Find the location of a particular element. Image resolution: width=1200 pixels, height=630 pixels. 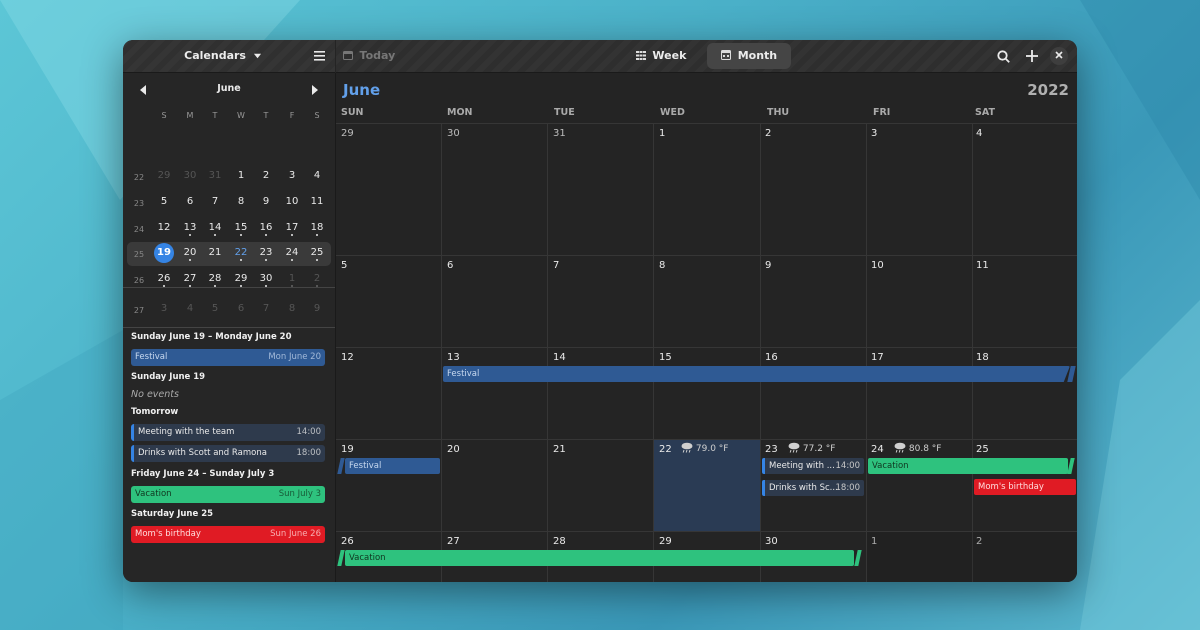

mini-day: 12 is located at coordinates (164, 228).